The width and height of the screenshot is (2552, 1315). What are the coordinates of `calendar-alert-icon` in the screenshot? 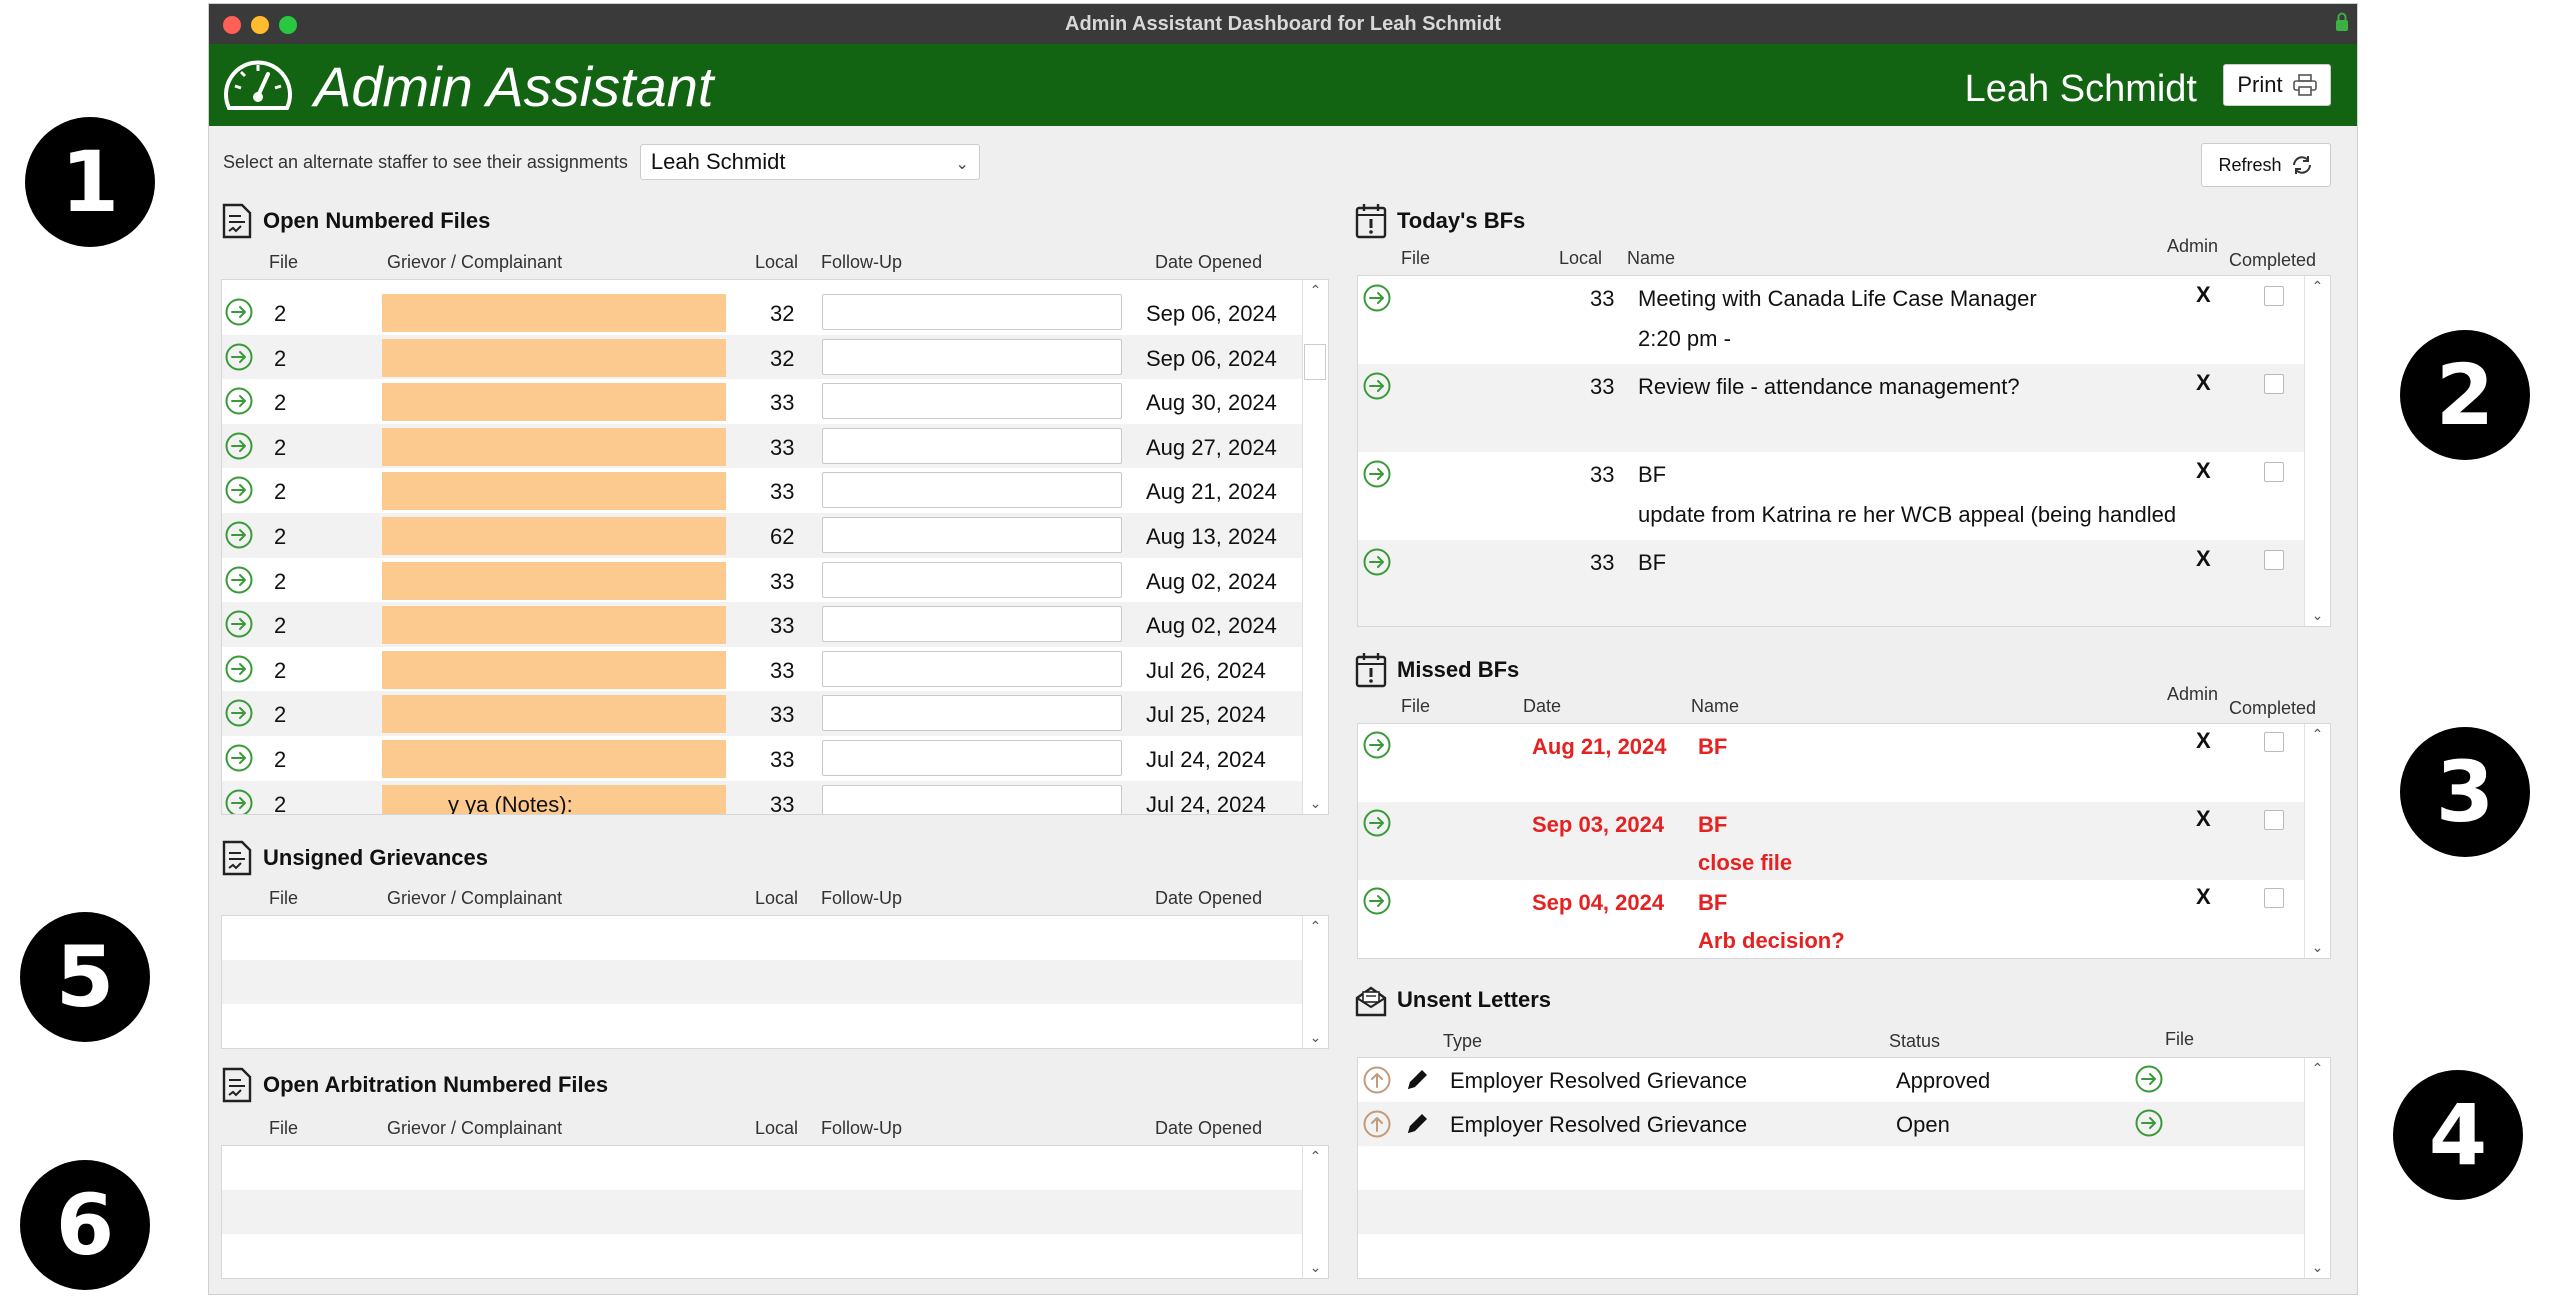 It's located at (1371, 670).